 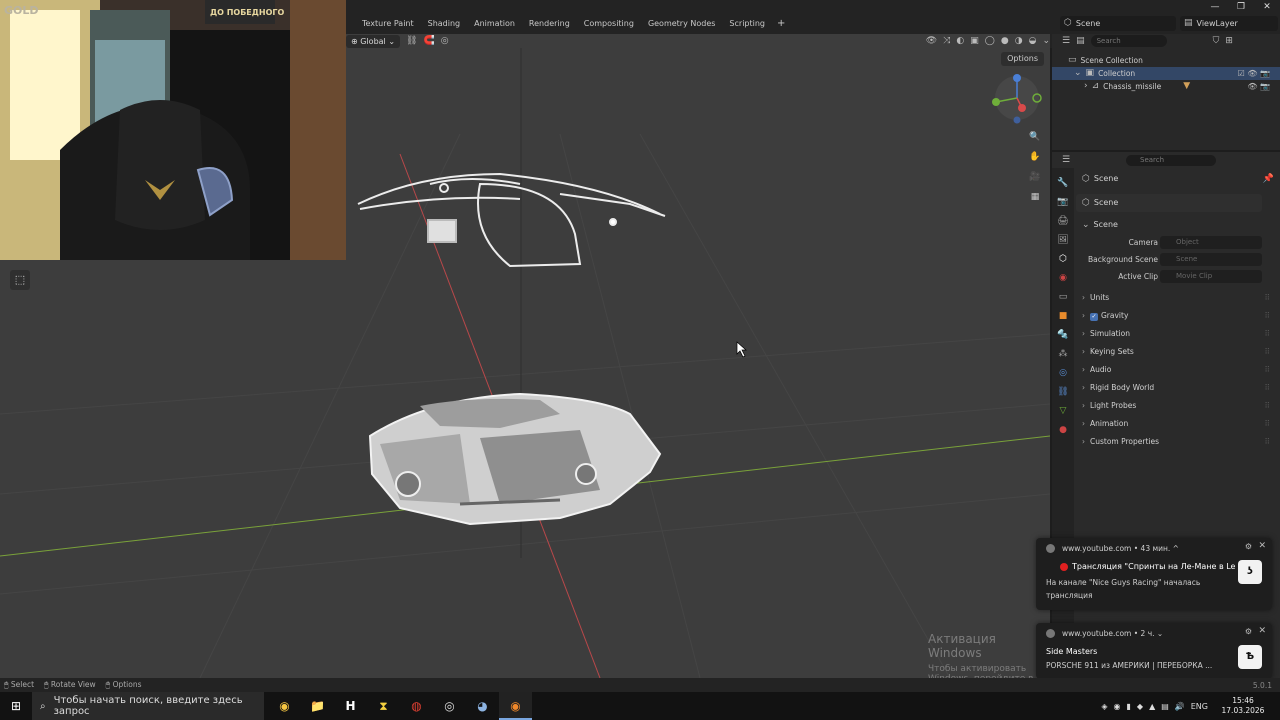 What do you see at coordinates (1178, 225) in the screenshot?
I see `scene-panel-header: ⌄ Scene` at bounding box center [1178, 225].